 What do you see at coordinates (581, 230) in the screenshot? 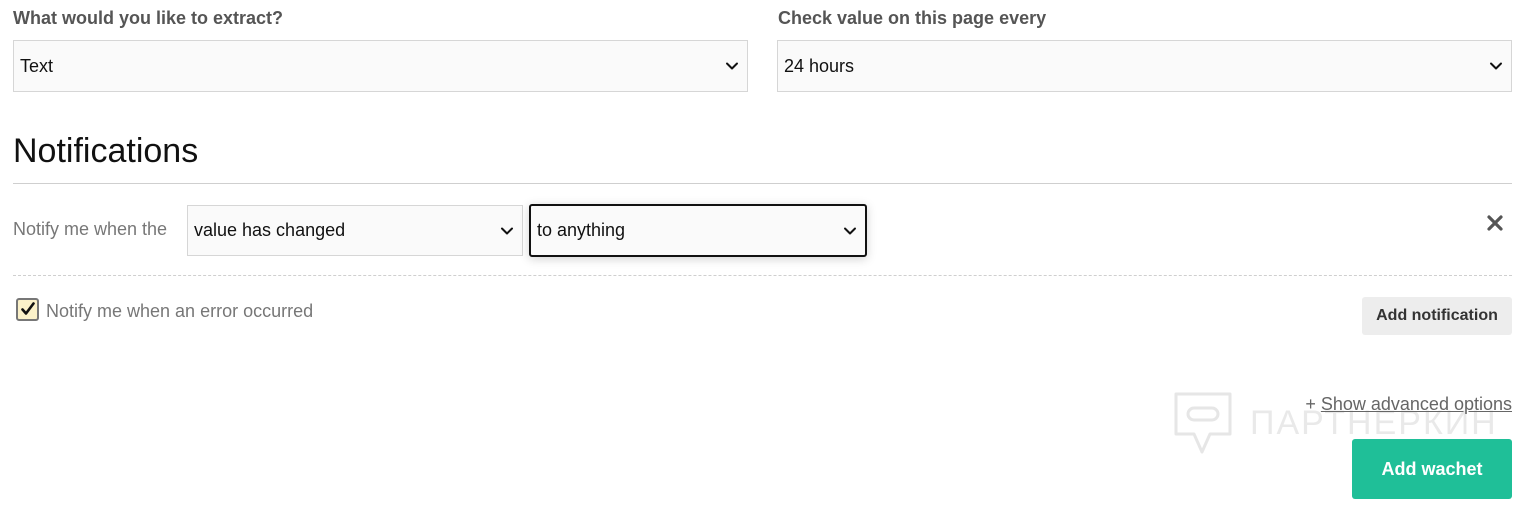
I see `target-select-value: to anything` at bounding box center [581, 230].